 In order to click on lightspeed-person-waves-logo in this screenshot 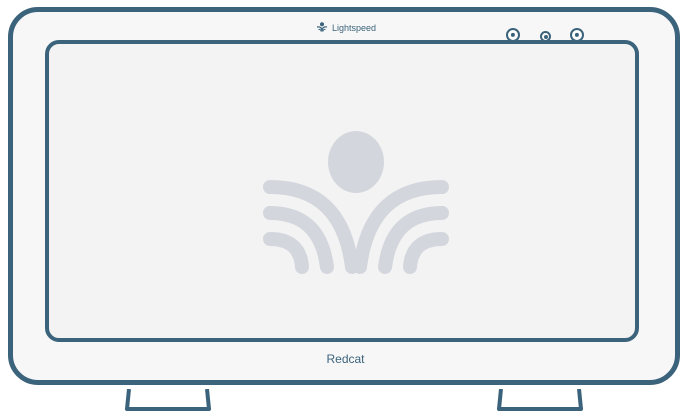, I will do `click(357, 205)`.